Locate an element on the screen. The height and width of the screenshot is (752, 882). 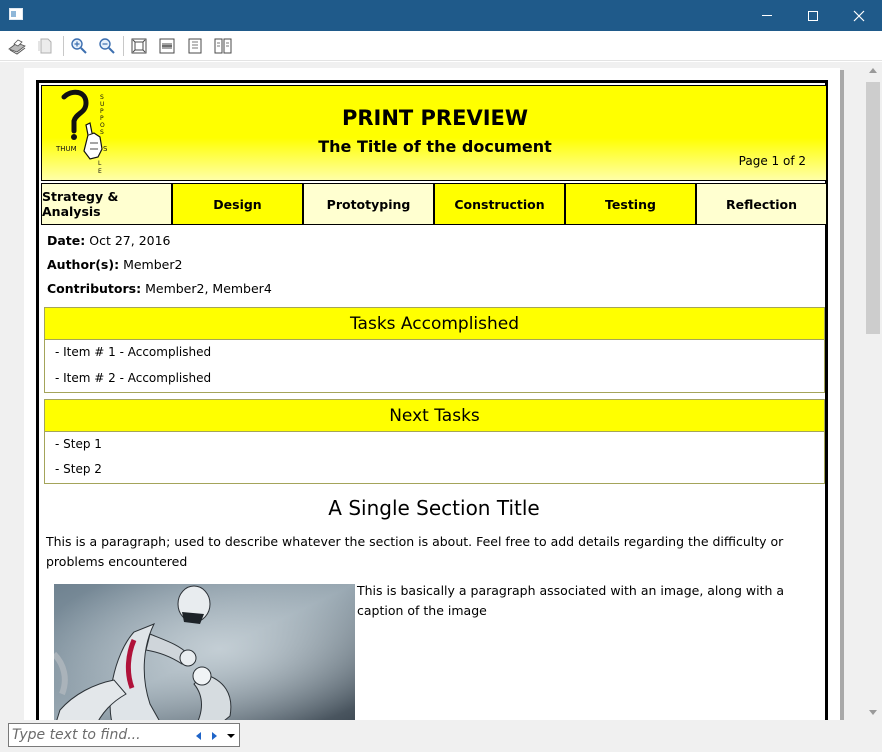
page-setup-icon is located at coordinates (45, 46).